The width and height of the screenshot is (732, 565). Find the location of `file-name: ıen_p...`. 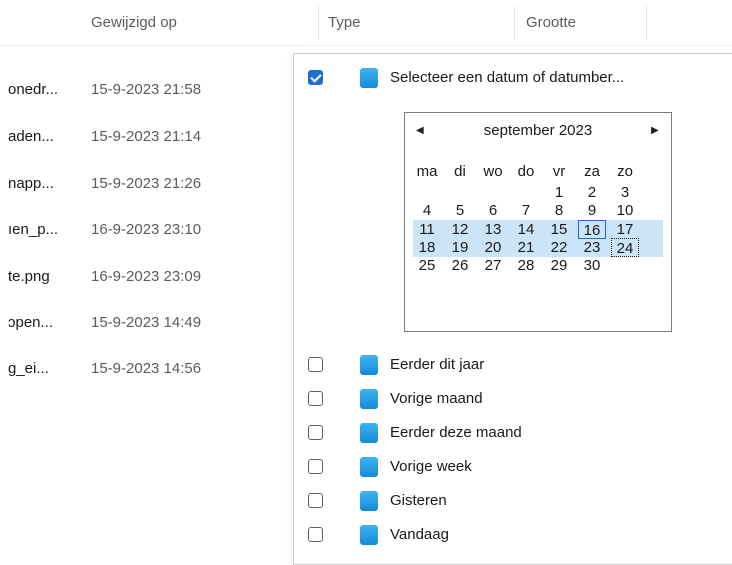

file-name: ıen_p... is located at coordinates (33, 229).